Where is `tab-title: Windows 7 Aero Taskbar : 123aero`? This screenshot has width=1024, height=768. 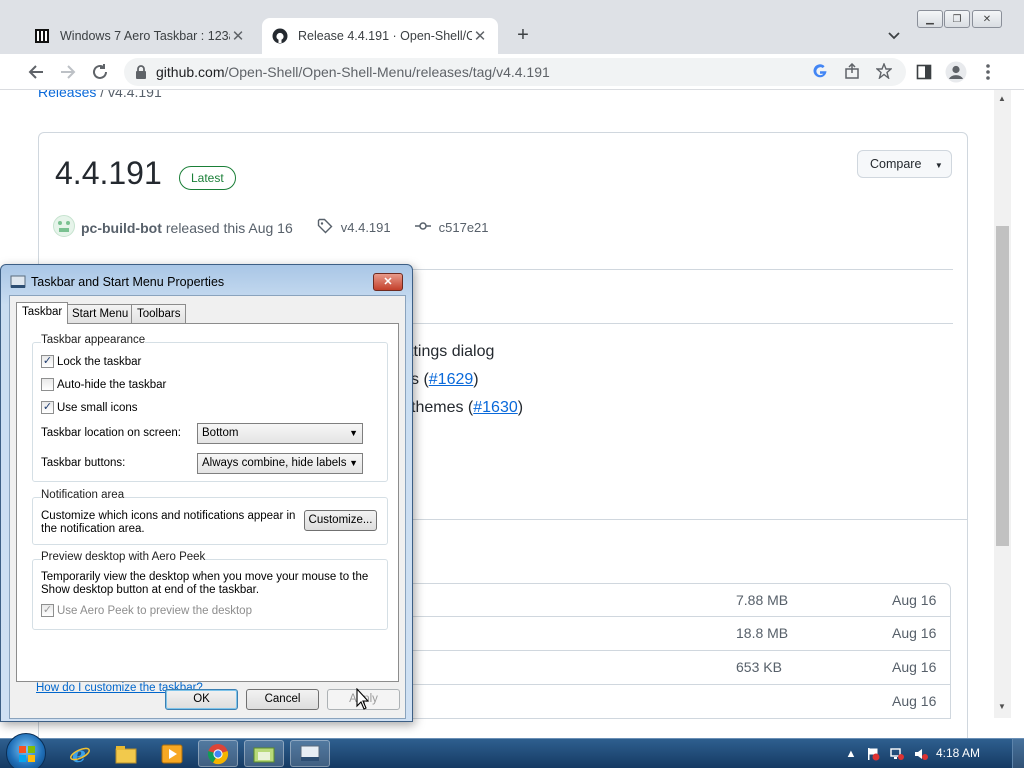 tab-title: Windows 7 Aero Taskbar : 123aero is located at coordinates (145, 36).